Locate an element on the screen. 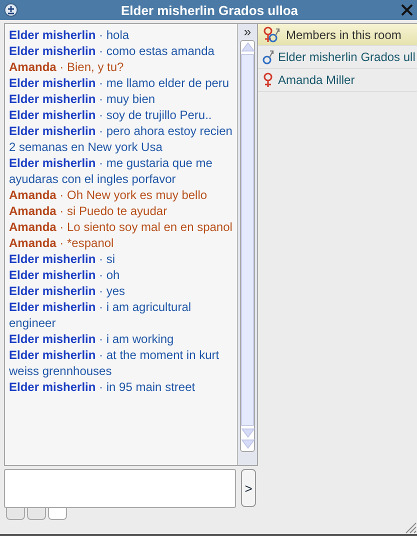 The image size is (417, 536). male-icon is located at coordinates (268, 57).